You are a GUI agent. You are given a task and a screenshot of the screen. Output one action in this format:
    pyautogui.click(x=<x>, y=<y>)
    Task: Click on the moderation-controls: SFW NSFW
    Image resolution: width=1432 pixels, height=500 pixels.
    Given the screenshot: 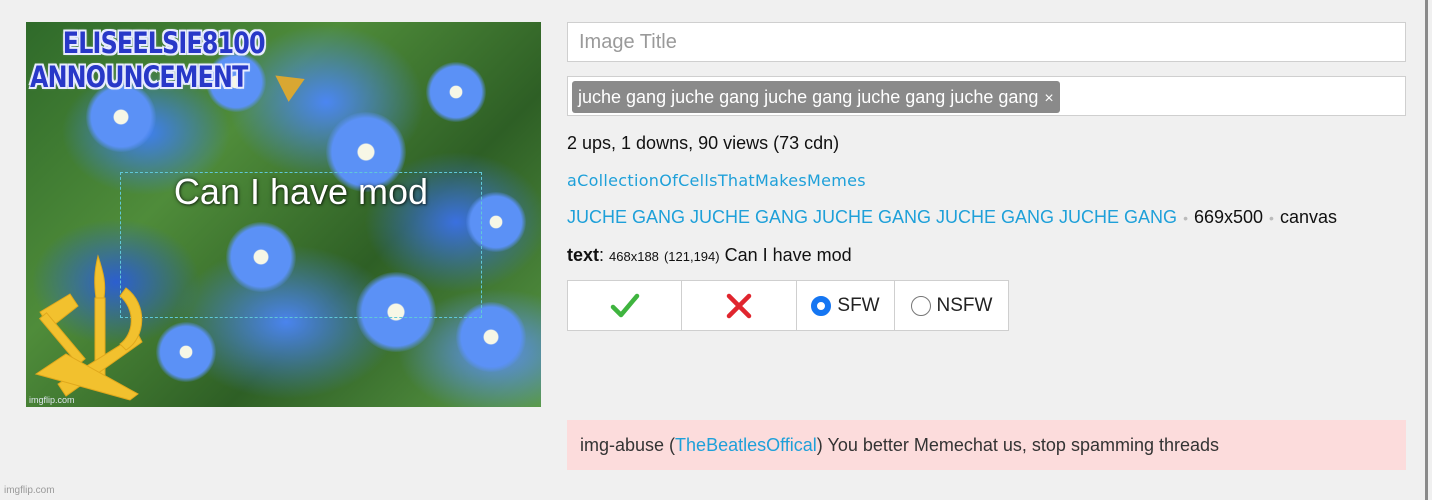 What is the action you would take?
    pyautogui.click(x=788, y=305)
    